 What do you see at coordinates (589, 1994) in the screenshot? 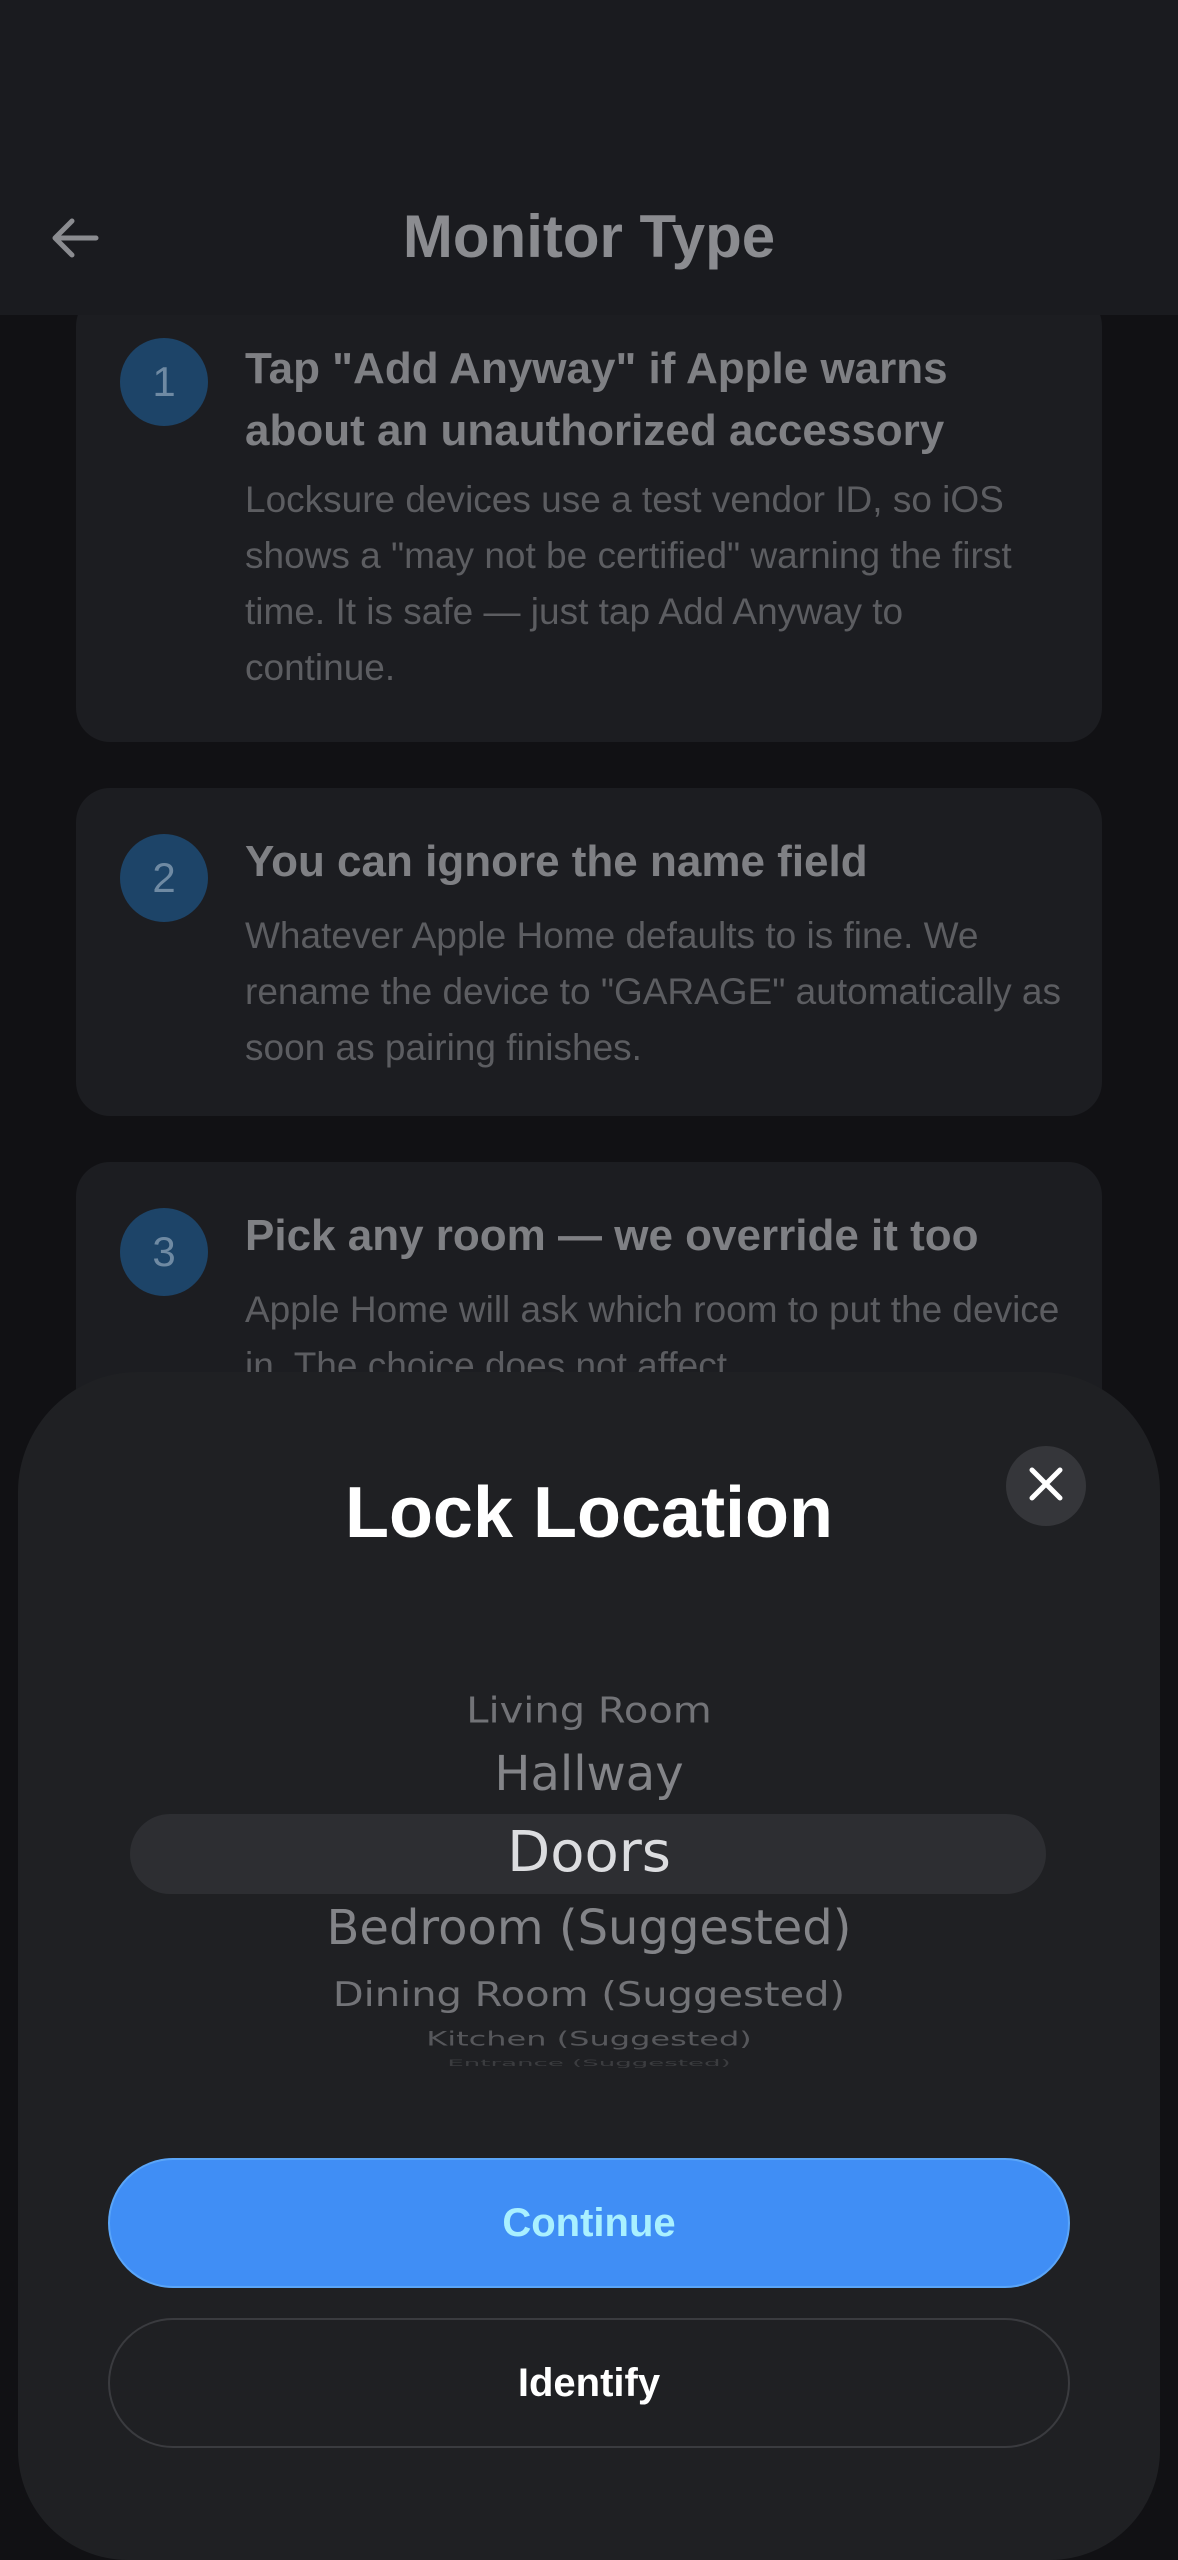
I see `picker-option: Dining Room (Suggested)` at bounding box center [589, 1994].